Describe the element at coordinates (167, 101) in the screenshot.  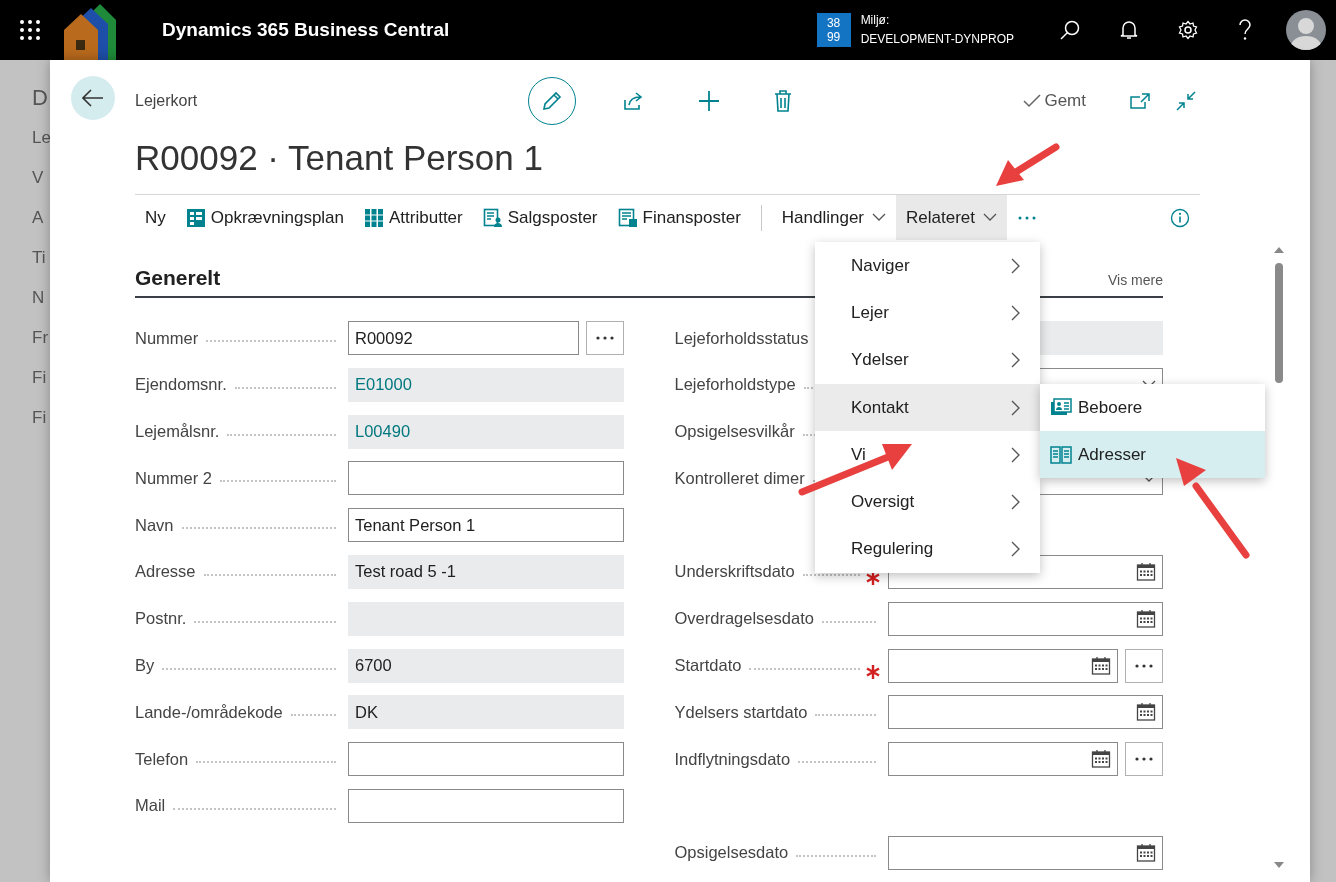
I see `breadcrumb: Lejerkort` at that location.